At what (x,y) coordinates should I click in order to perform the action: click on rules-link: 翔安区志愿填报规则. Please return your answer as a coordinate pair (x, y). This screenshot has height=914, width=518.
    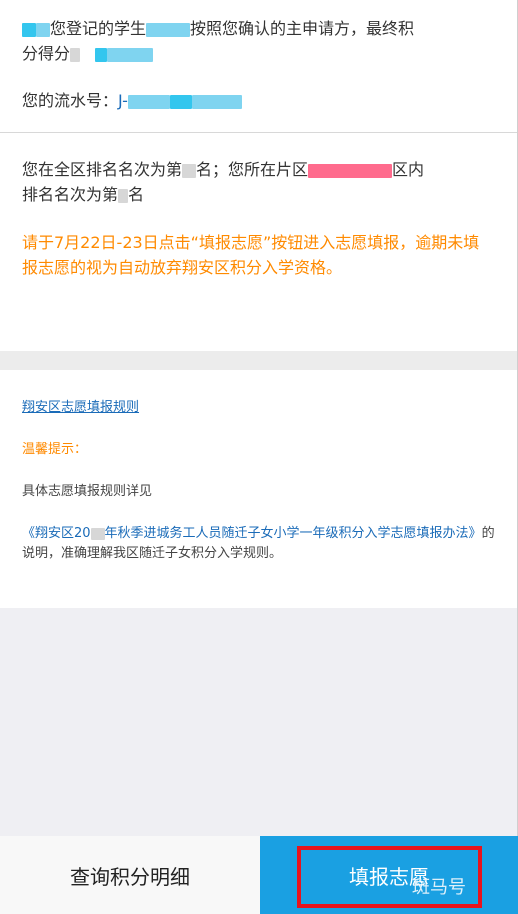
    Looking at the image, I should click on (80, 405).